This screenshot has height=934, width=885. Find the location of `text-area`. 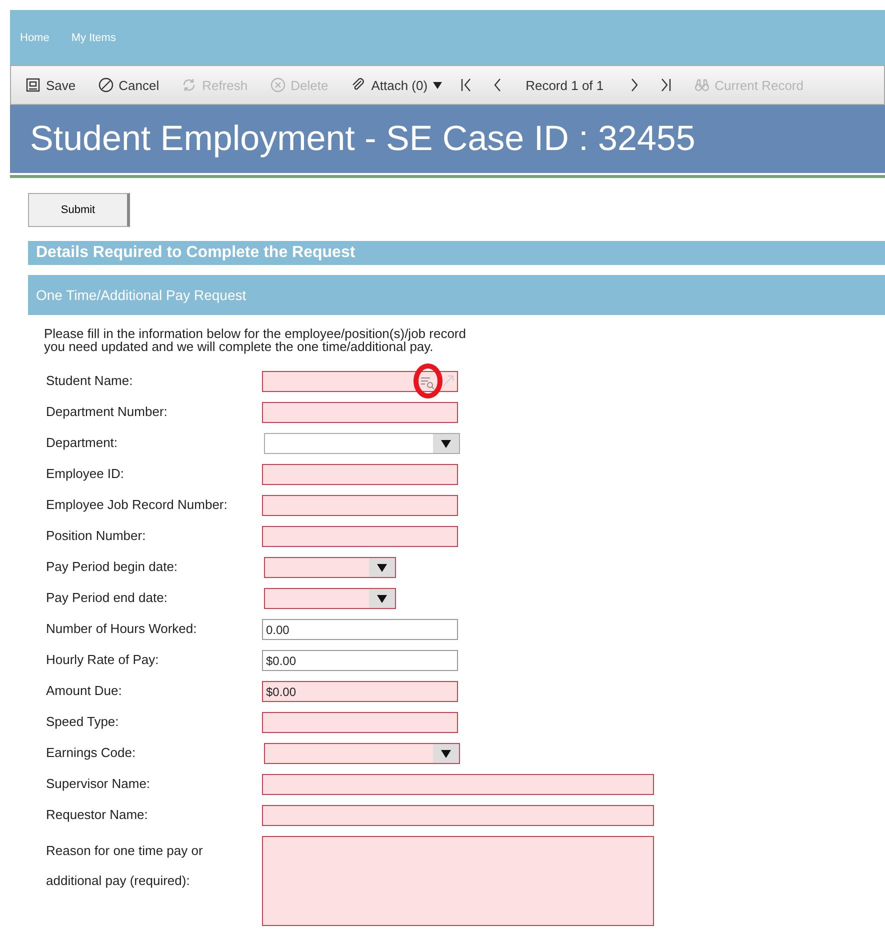

text-area is located at coordinates (458, 881).